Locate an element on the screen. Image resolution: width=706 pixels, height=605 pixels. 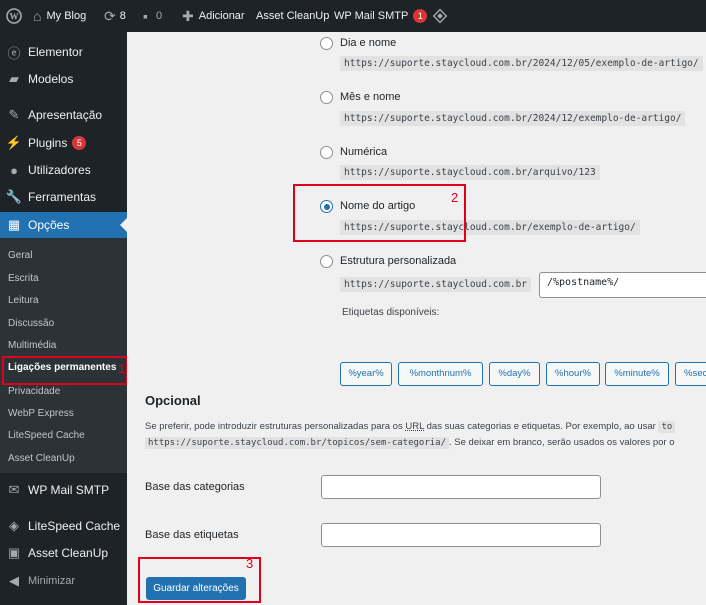
option-label-dia-e-nome: Dia e nome is located at coordinates (368, 43).